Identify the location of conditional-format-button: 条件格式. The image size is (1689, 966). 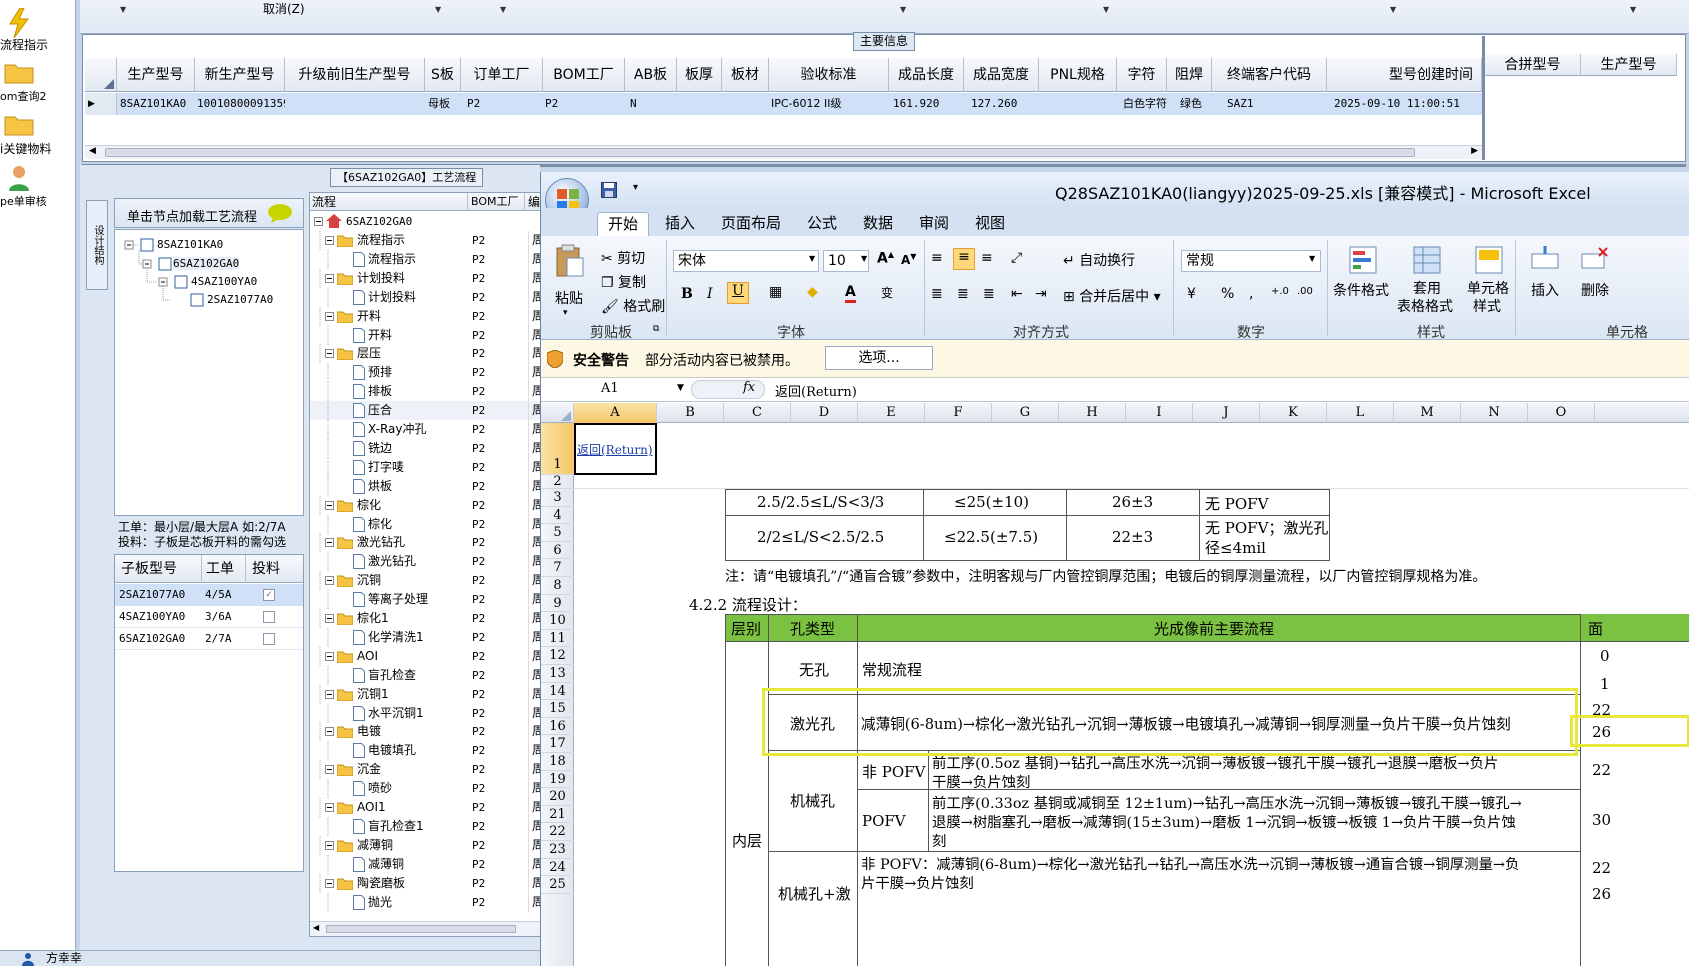
(1361, 290).